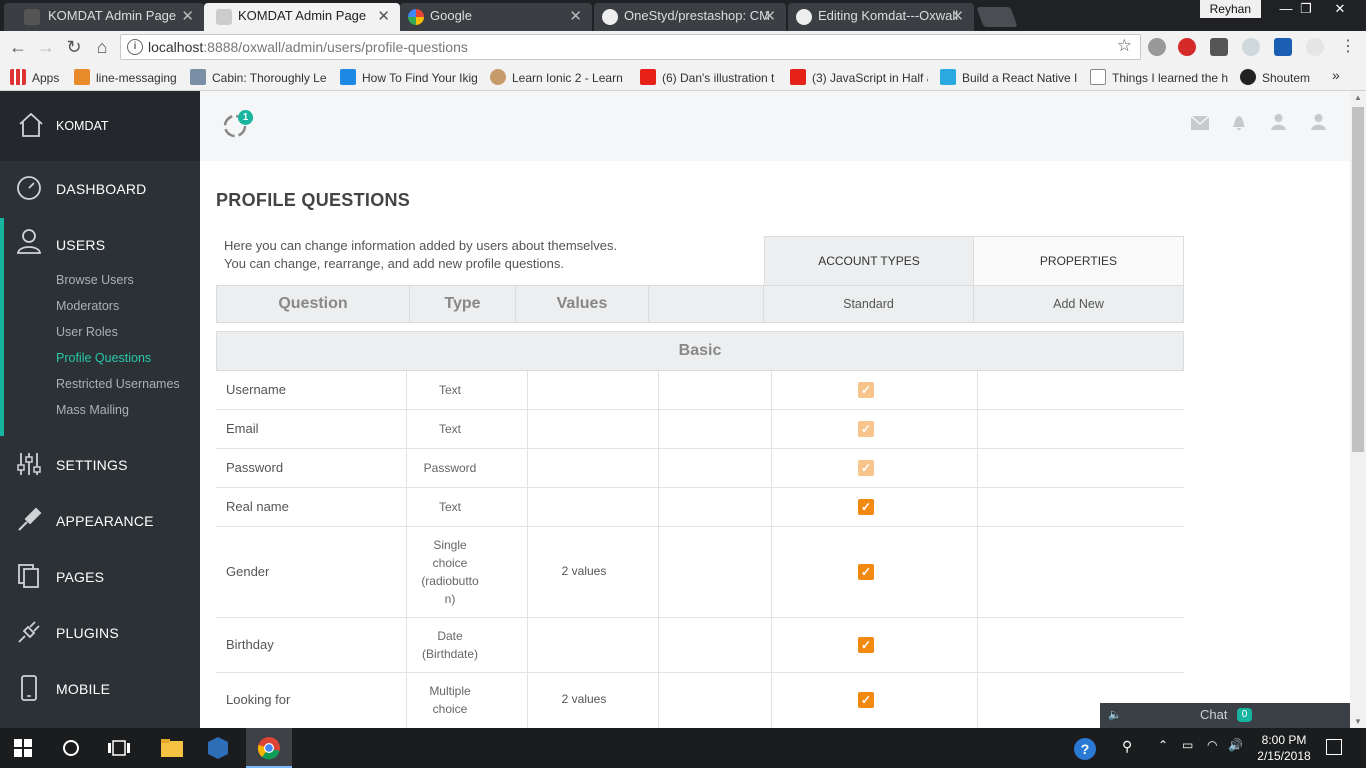  Describe the element at coordinates (558, 77) in the screenshot. I see `bookmark: Learn Ionic 2 - Learn` at that location.